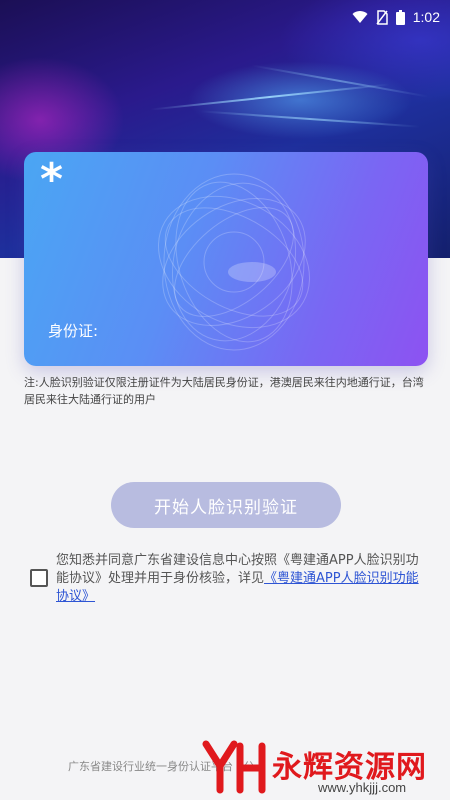 The width and height of the screenshot is (450, 800). Describe the element at coordinates (52, 179) in the screenshot. I see `asterisk-icon: *` at that location.